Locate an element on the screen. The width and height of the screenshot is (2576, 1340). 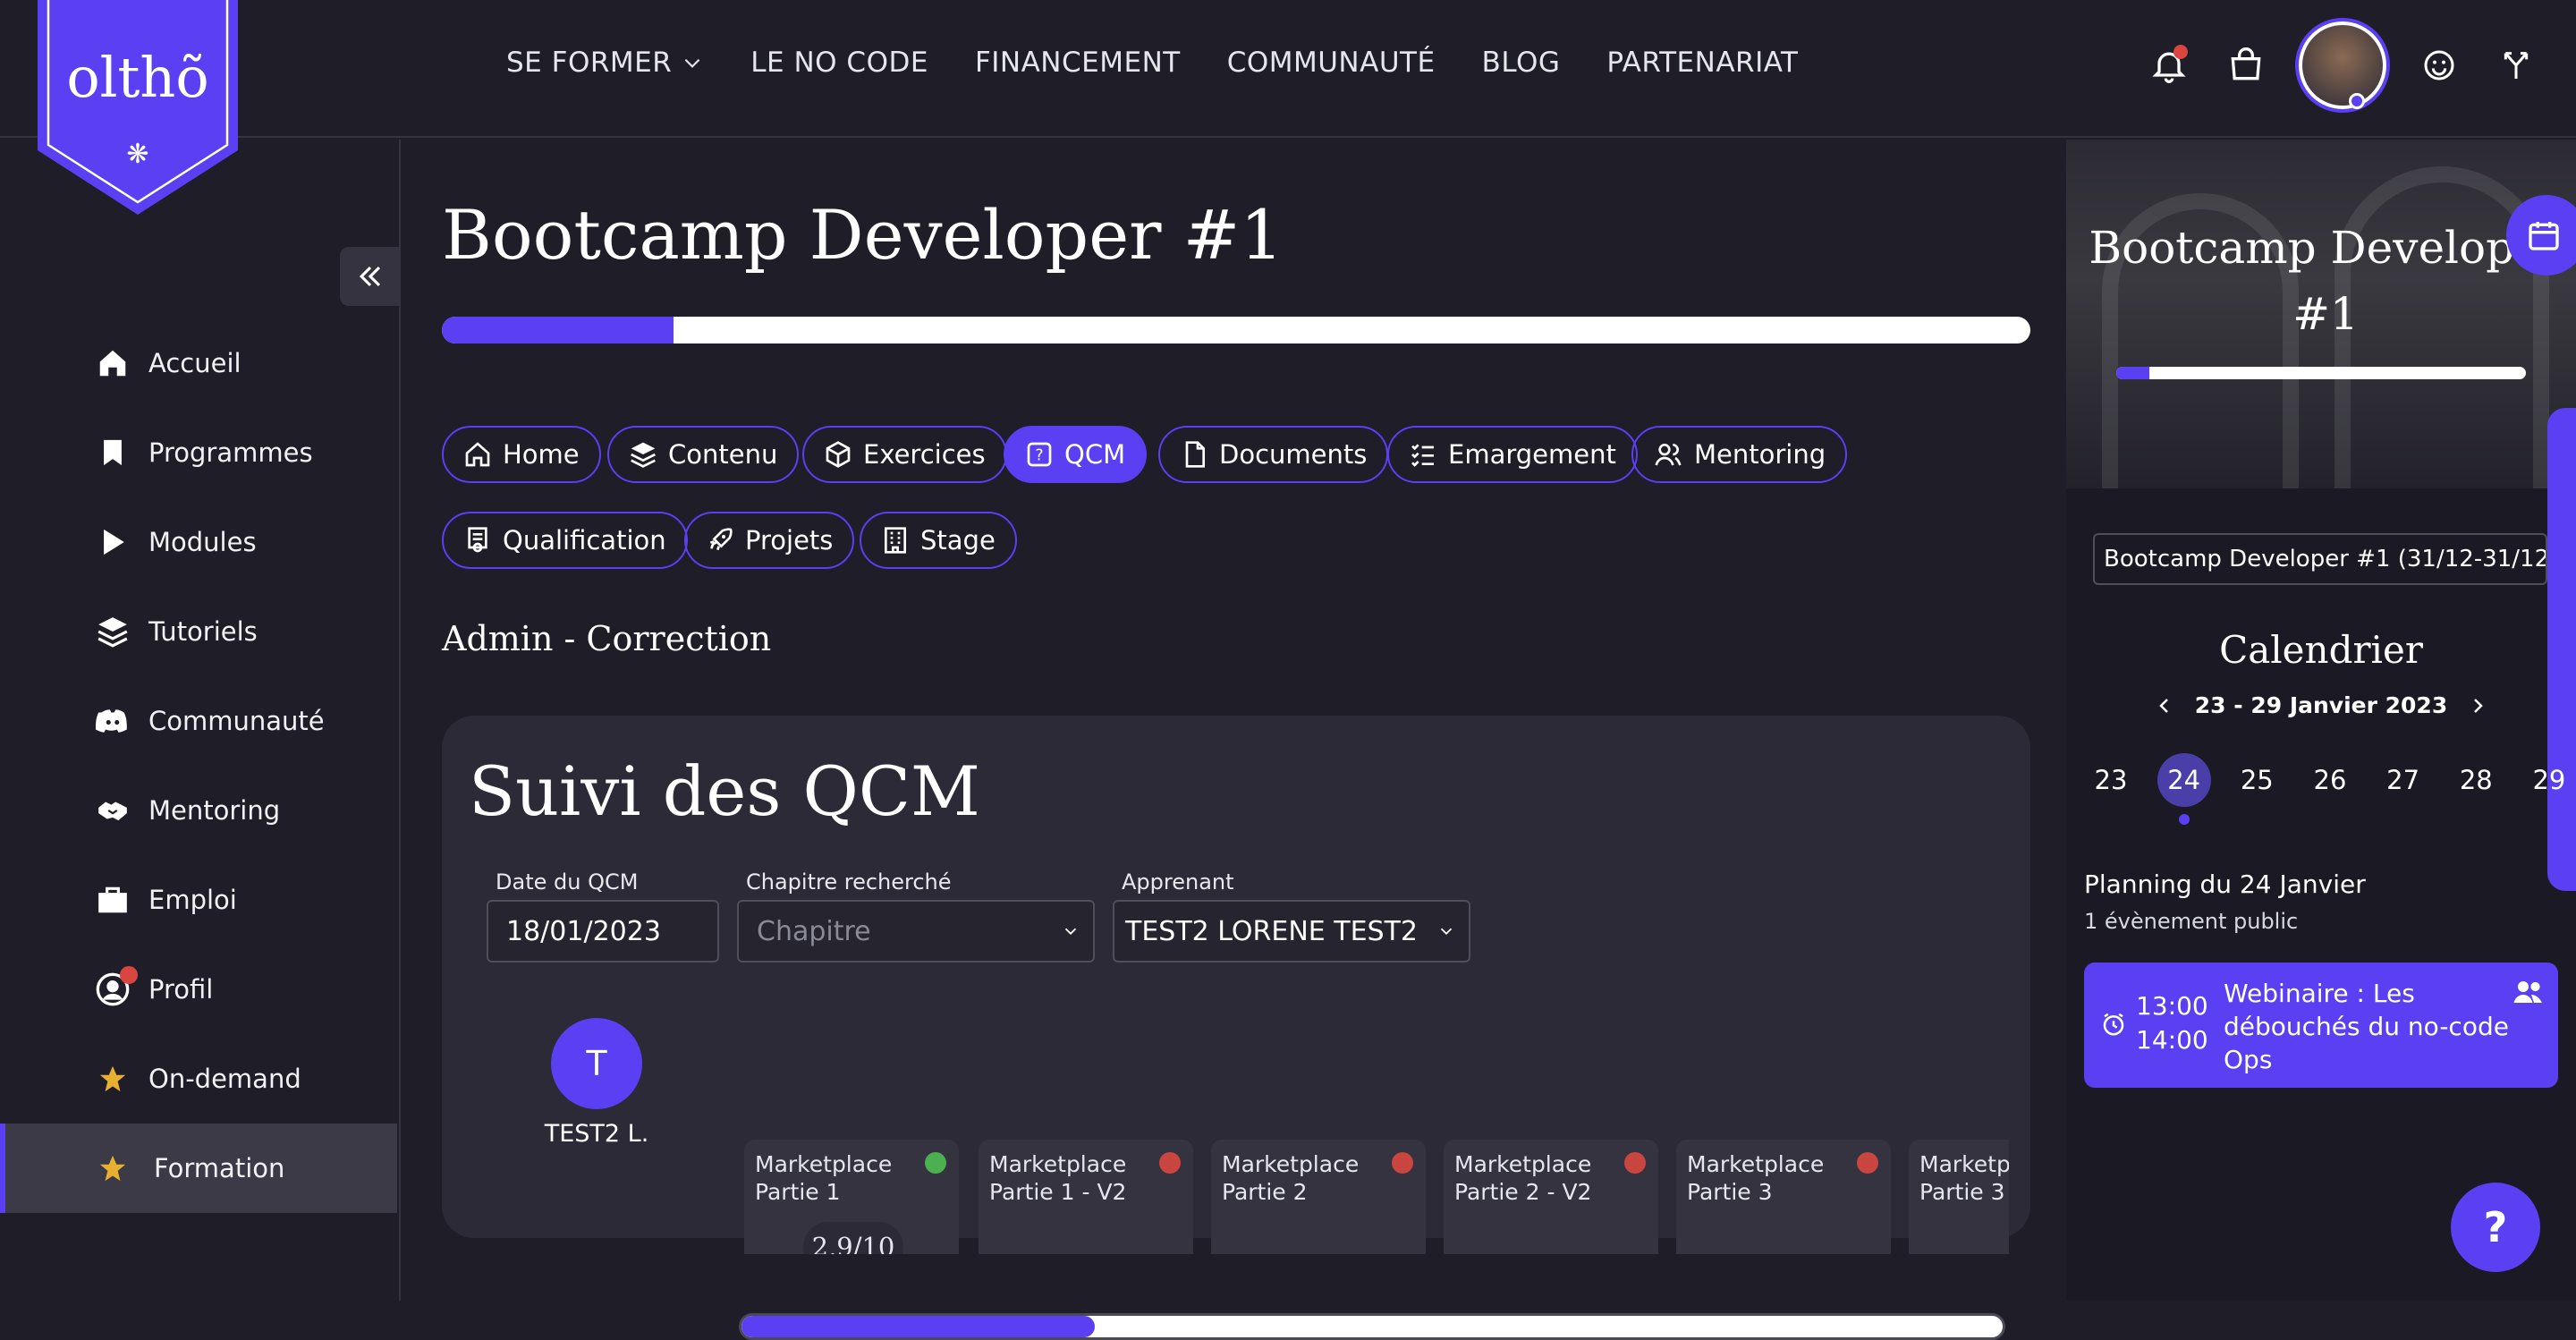
collapse-sidebar-button is located at coordinates (370, 276).